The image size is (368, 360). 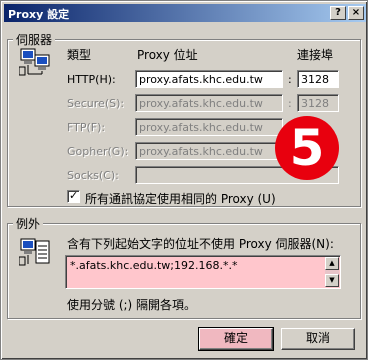 I want to click on title-bar: Proxy 設定 ? ×, so click(x=185, y=13).